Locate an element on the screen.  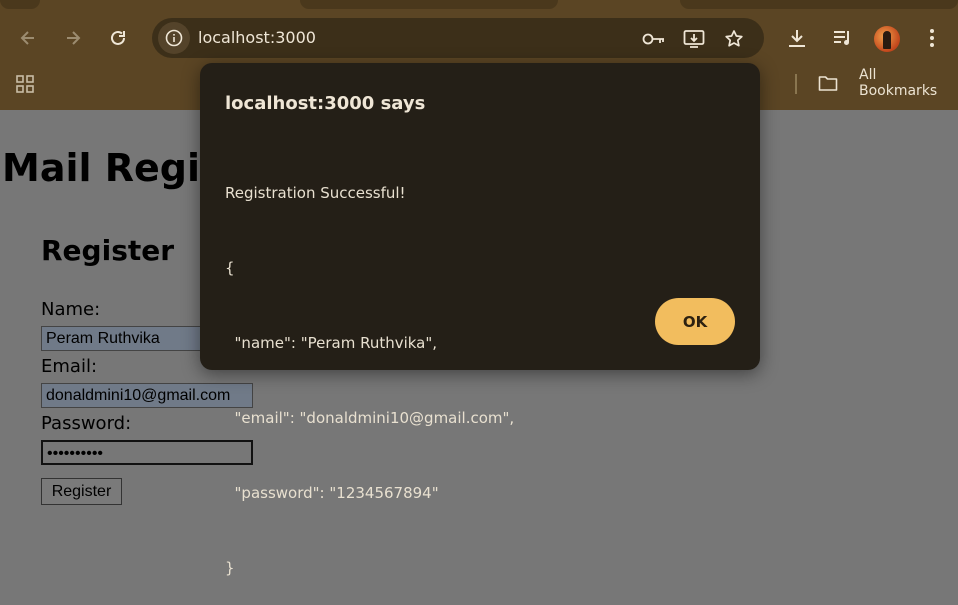
reload-icon is located at coordinates (118, 37).